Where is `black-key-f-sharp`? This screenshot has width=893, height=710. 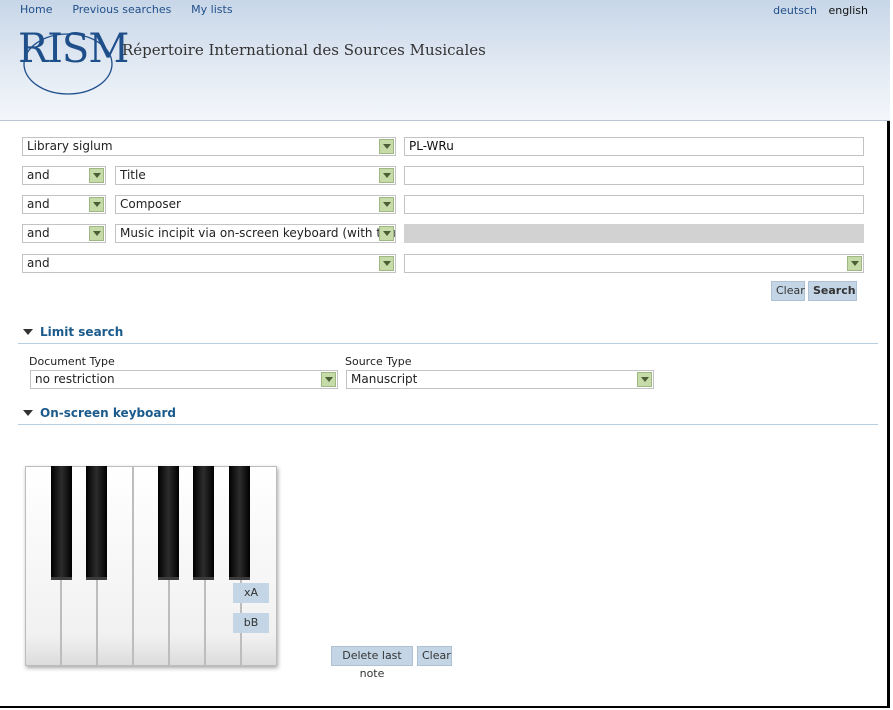
black-key-f-sharp is located at coordinates (168, 523).